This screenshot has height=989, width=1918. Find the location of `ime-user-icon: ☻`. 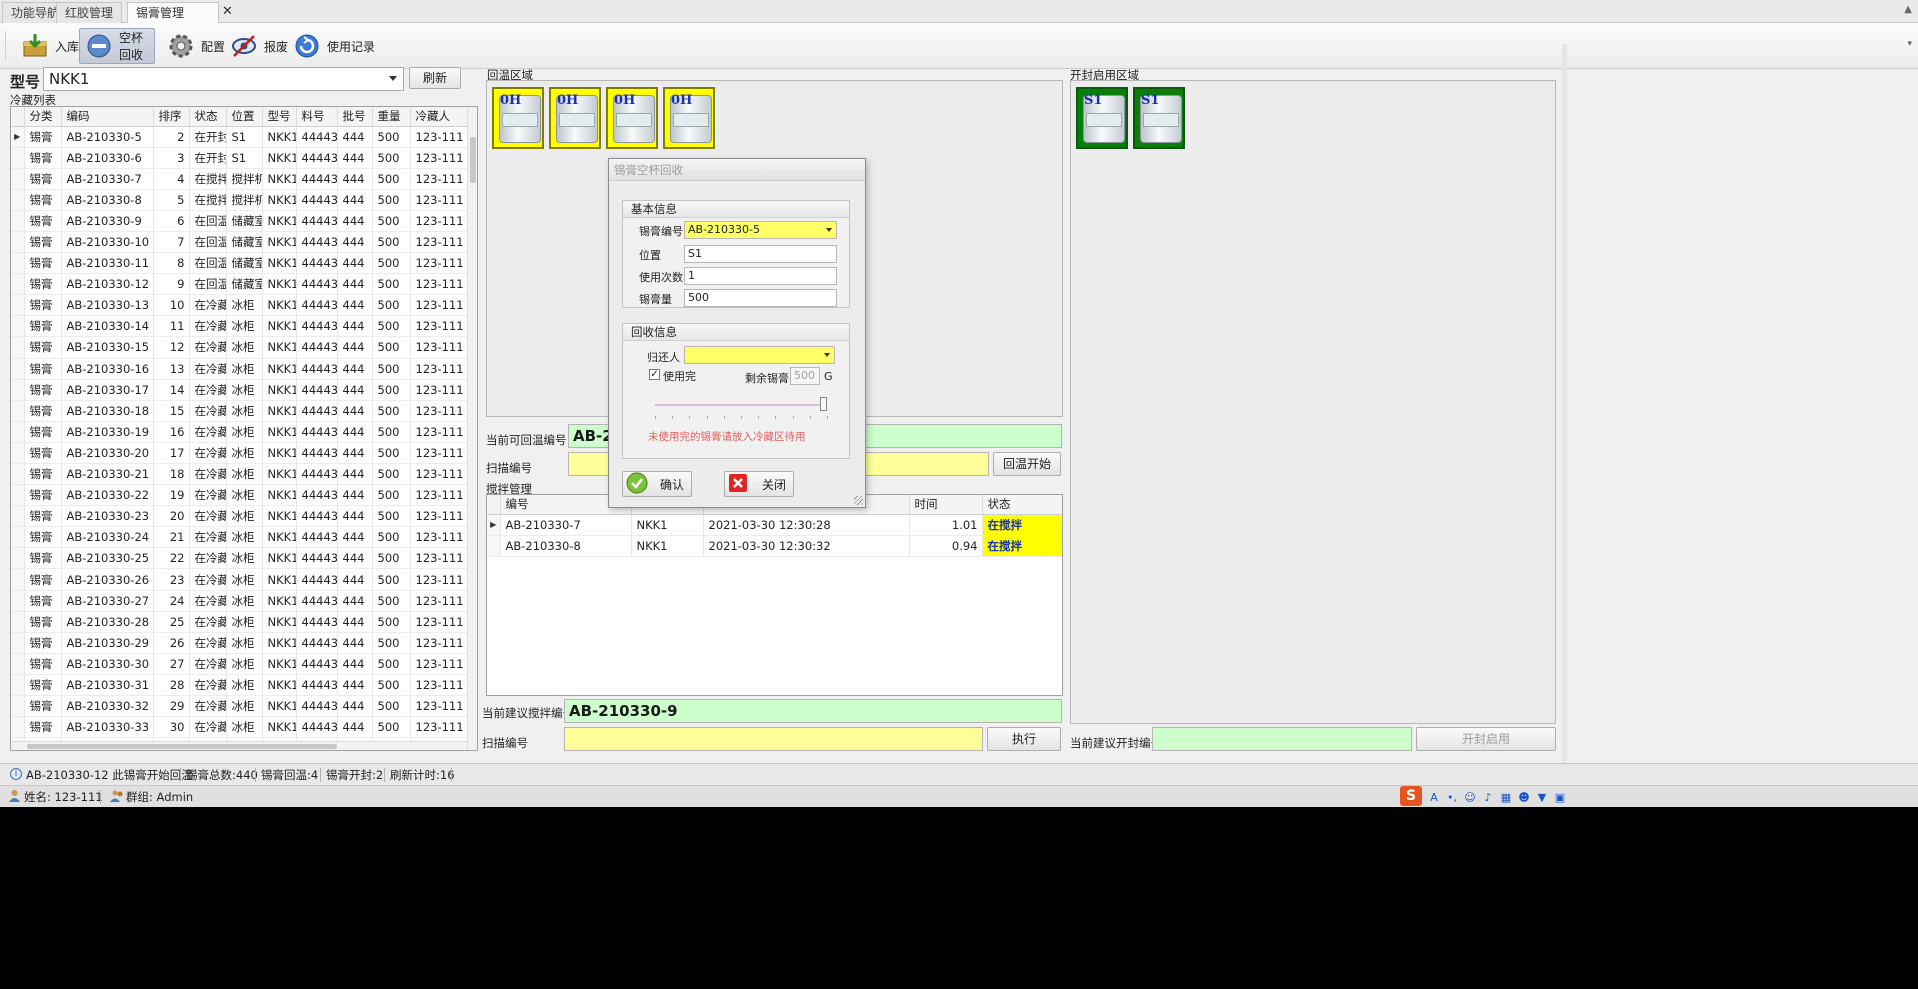

ime-user-icon: ☻ is located at coordinates (1524, 797).